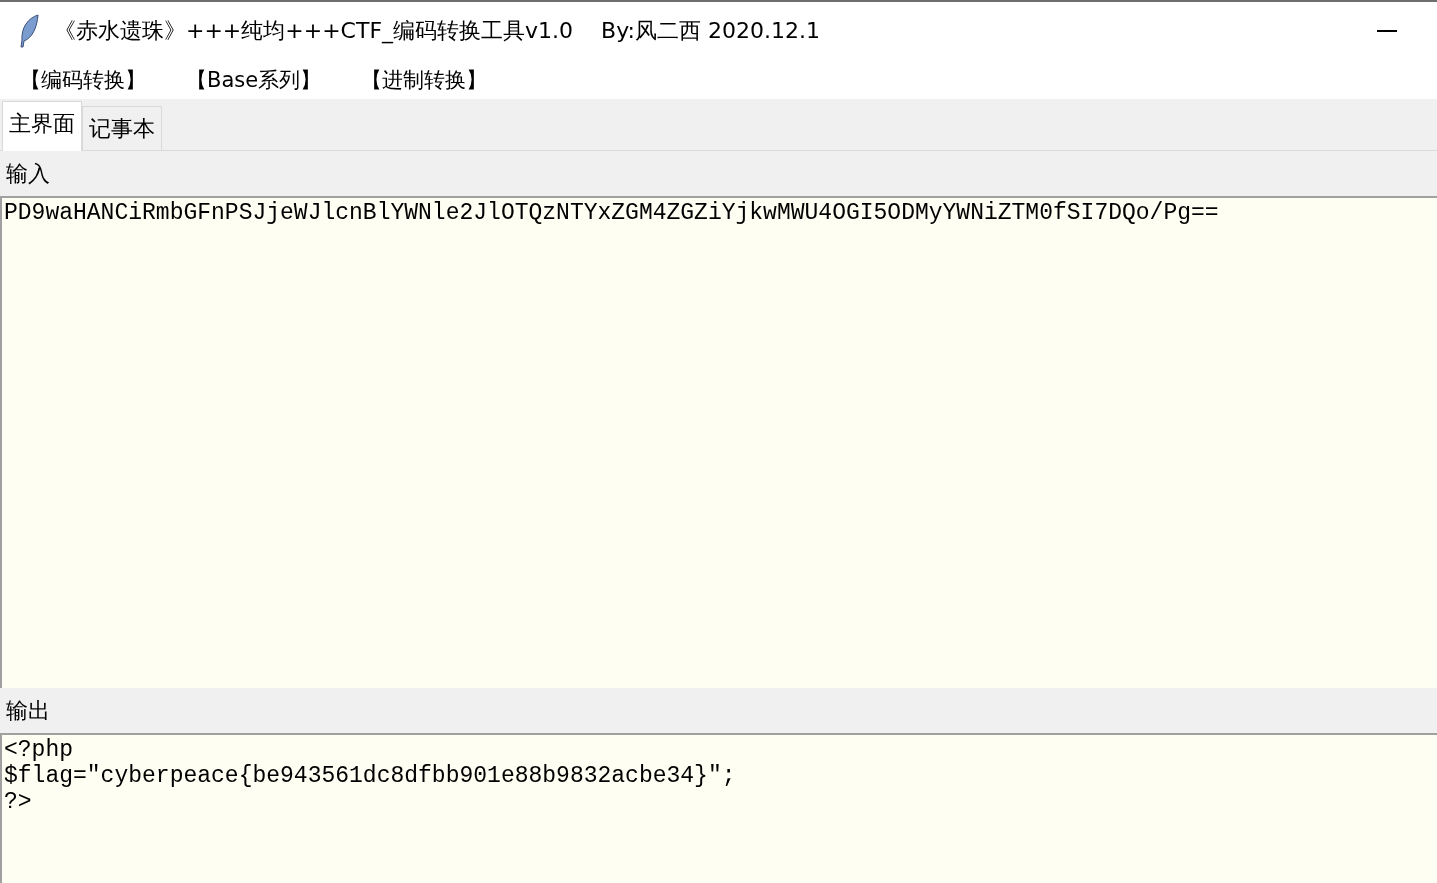 This screenshot has height=883, width=1437. I want to click on menu-item: 【编码转换】, so click(83, 79).